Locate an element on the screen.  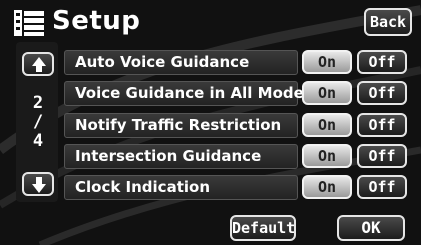
setting-label: Clock Indication is located at coordinates (142, 187).